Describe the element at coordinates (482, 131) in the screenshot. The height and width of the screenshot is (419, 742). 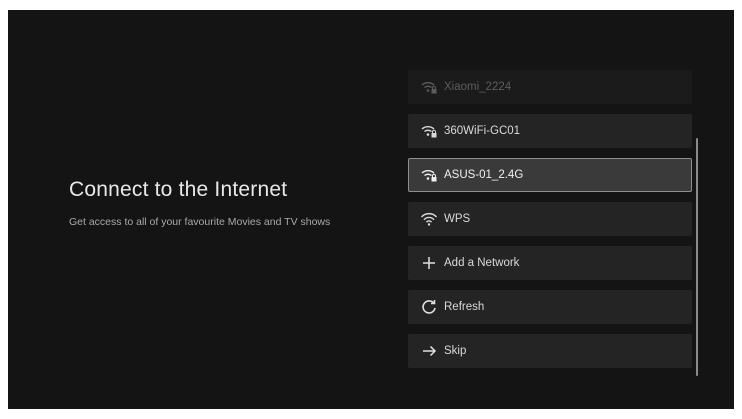
I see `network-label: 360WiFi-GC01` at that location.